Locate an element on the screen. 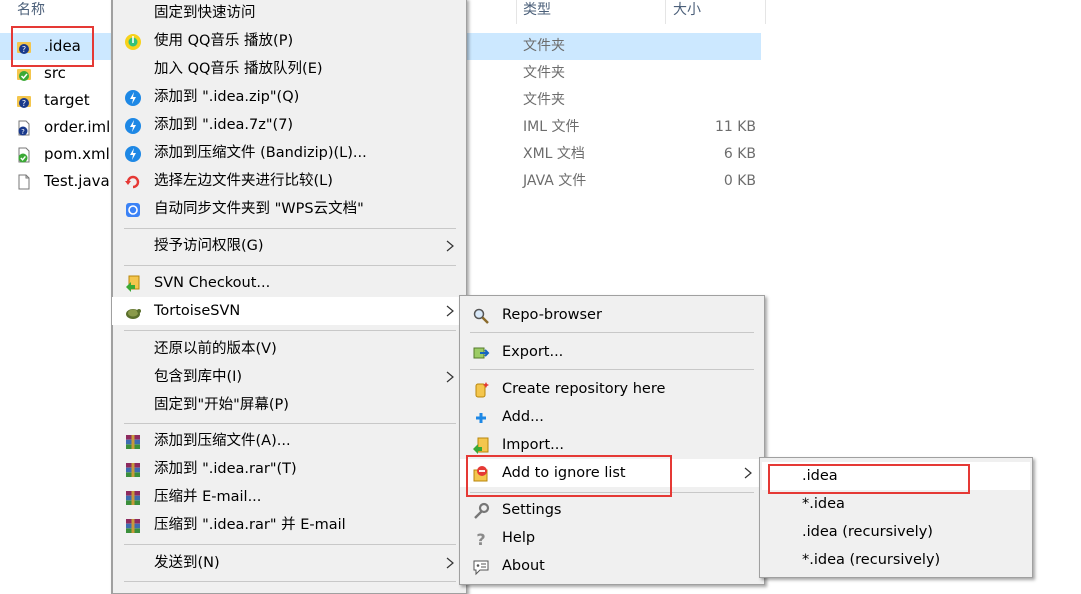 The image size is (1081, 594). help-icon: ? is located at coordinates (480, 539).